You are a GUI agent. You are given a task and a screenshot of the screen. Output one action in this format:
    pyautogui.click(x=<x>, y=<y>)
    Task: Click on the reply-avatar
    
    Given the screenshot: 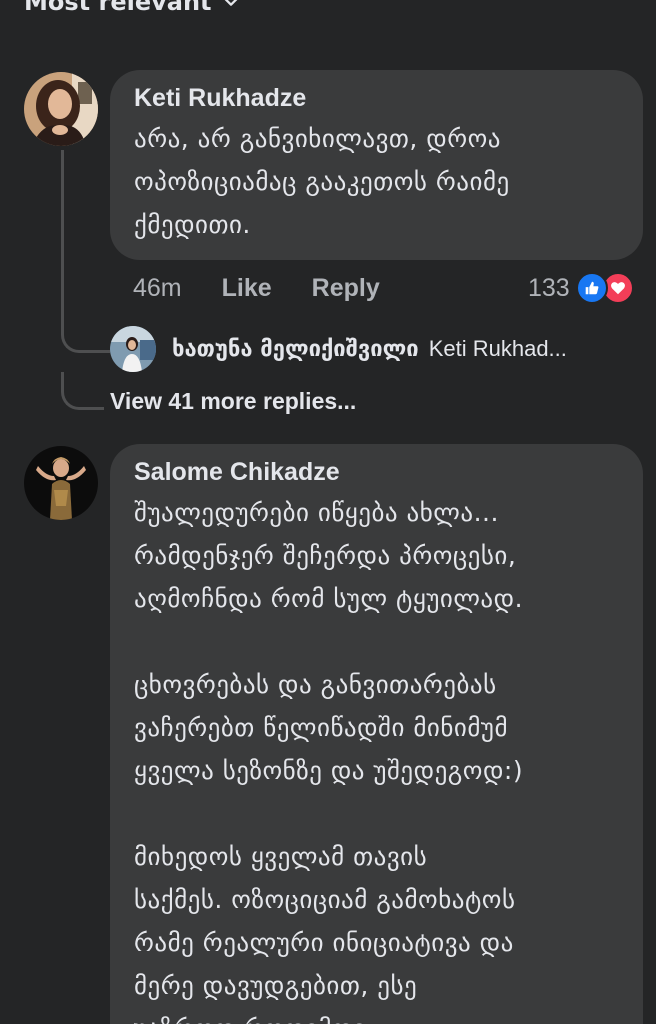 What is the action you would take?
    pyautogui.click(x=133, y=349)
    